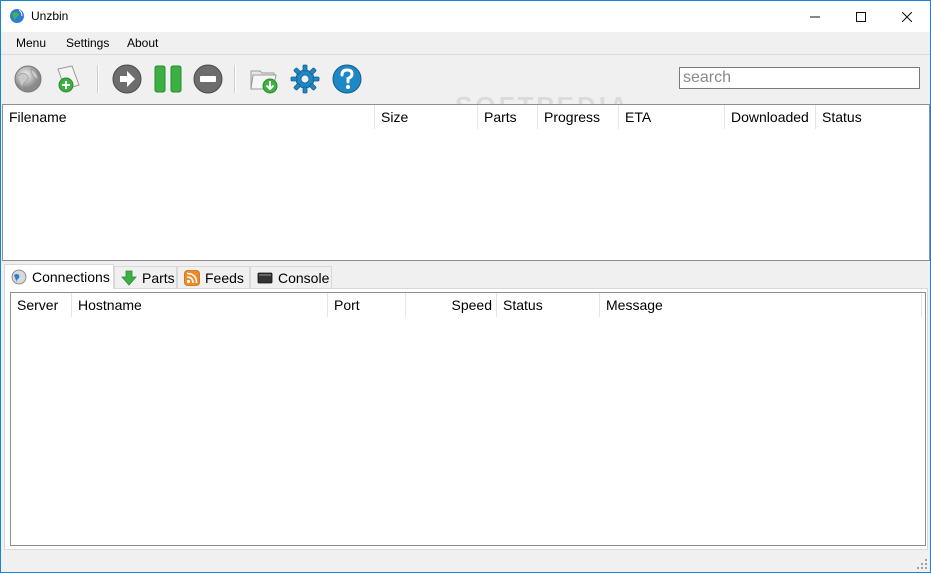  I want to click on resize-grip-icon, so click(922, 564).